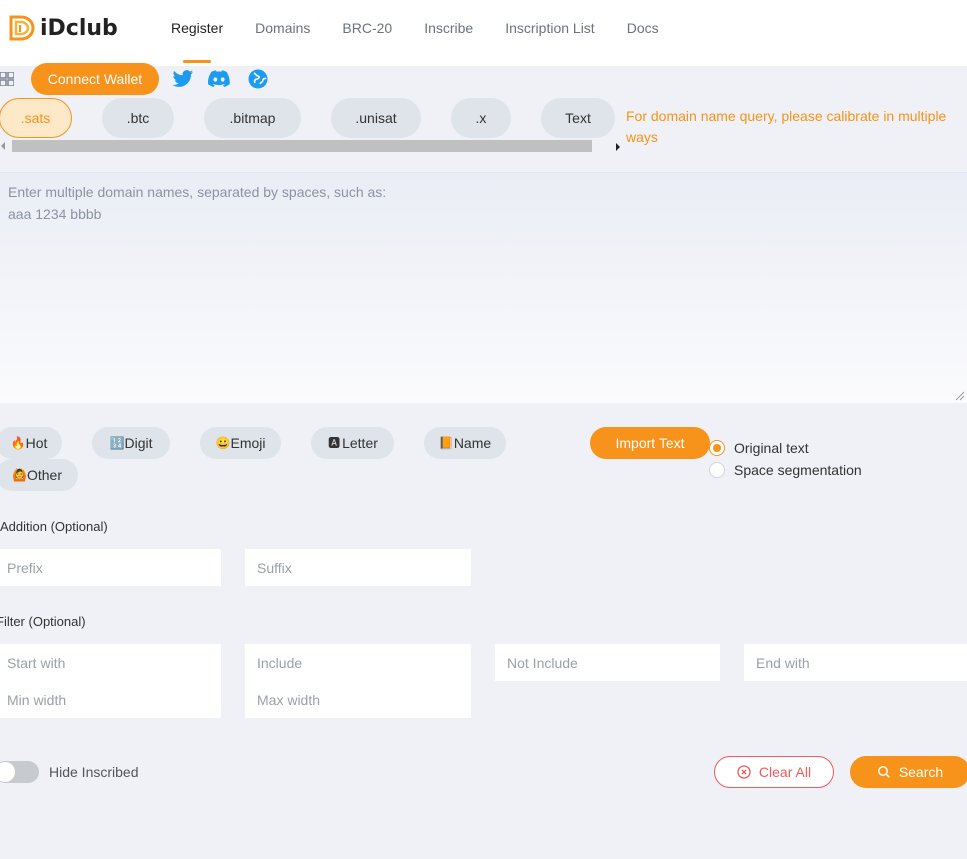 This screenshot has width=967, height=859. What do you see at coordinates (771, 448) in the screenshot?
I see `mode-original-label: Original text` at bounding box center [771, 448].